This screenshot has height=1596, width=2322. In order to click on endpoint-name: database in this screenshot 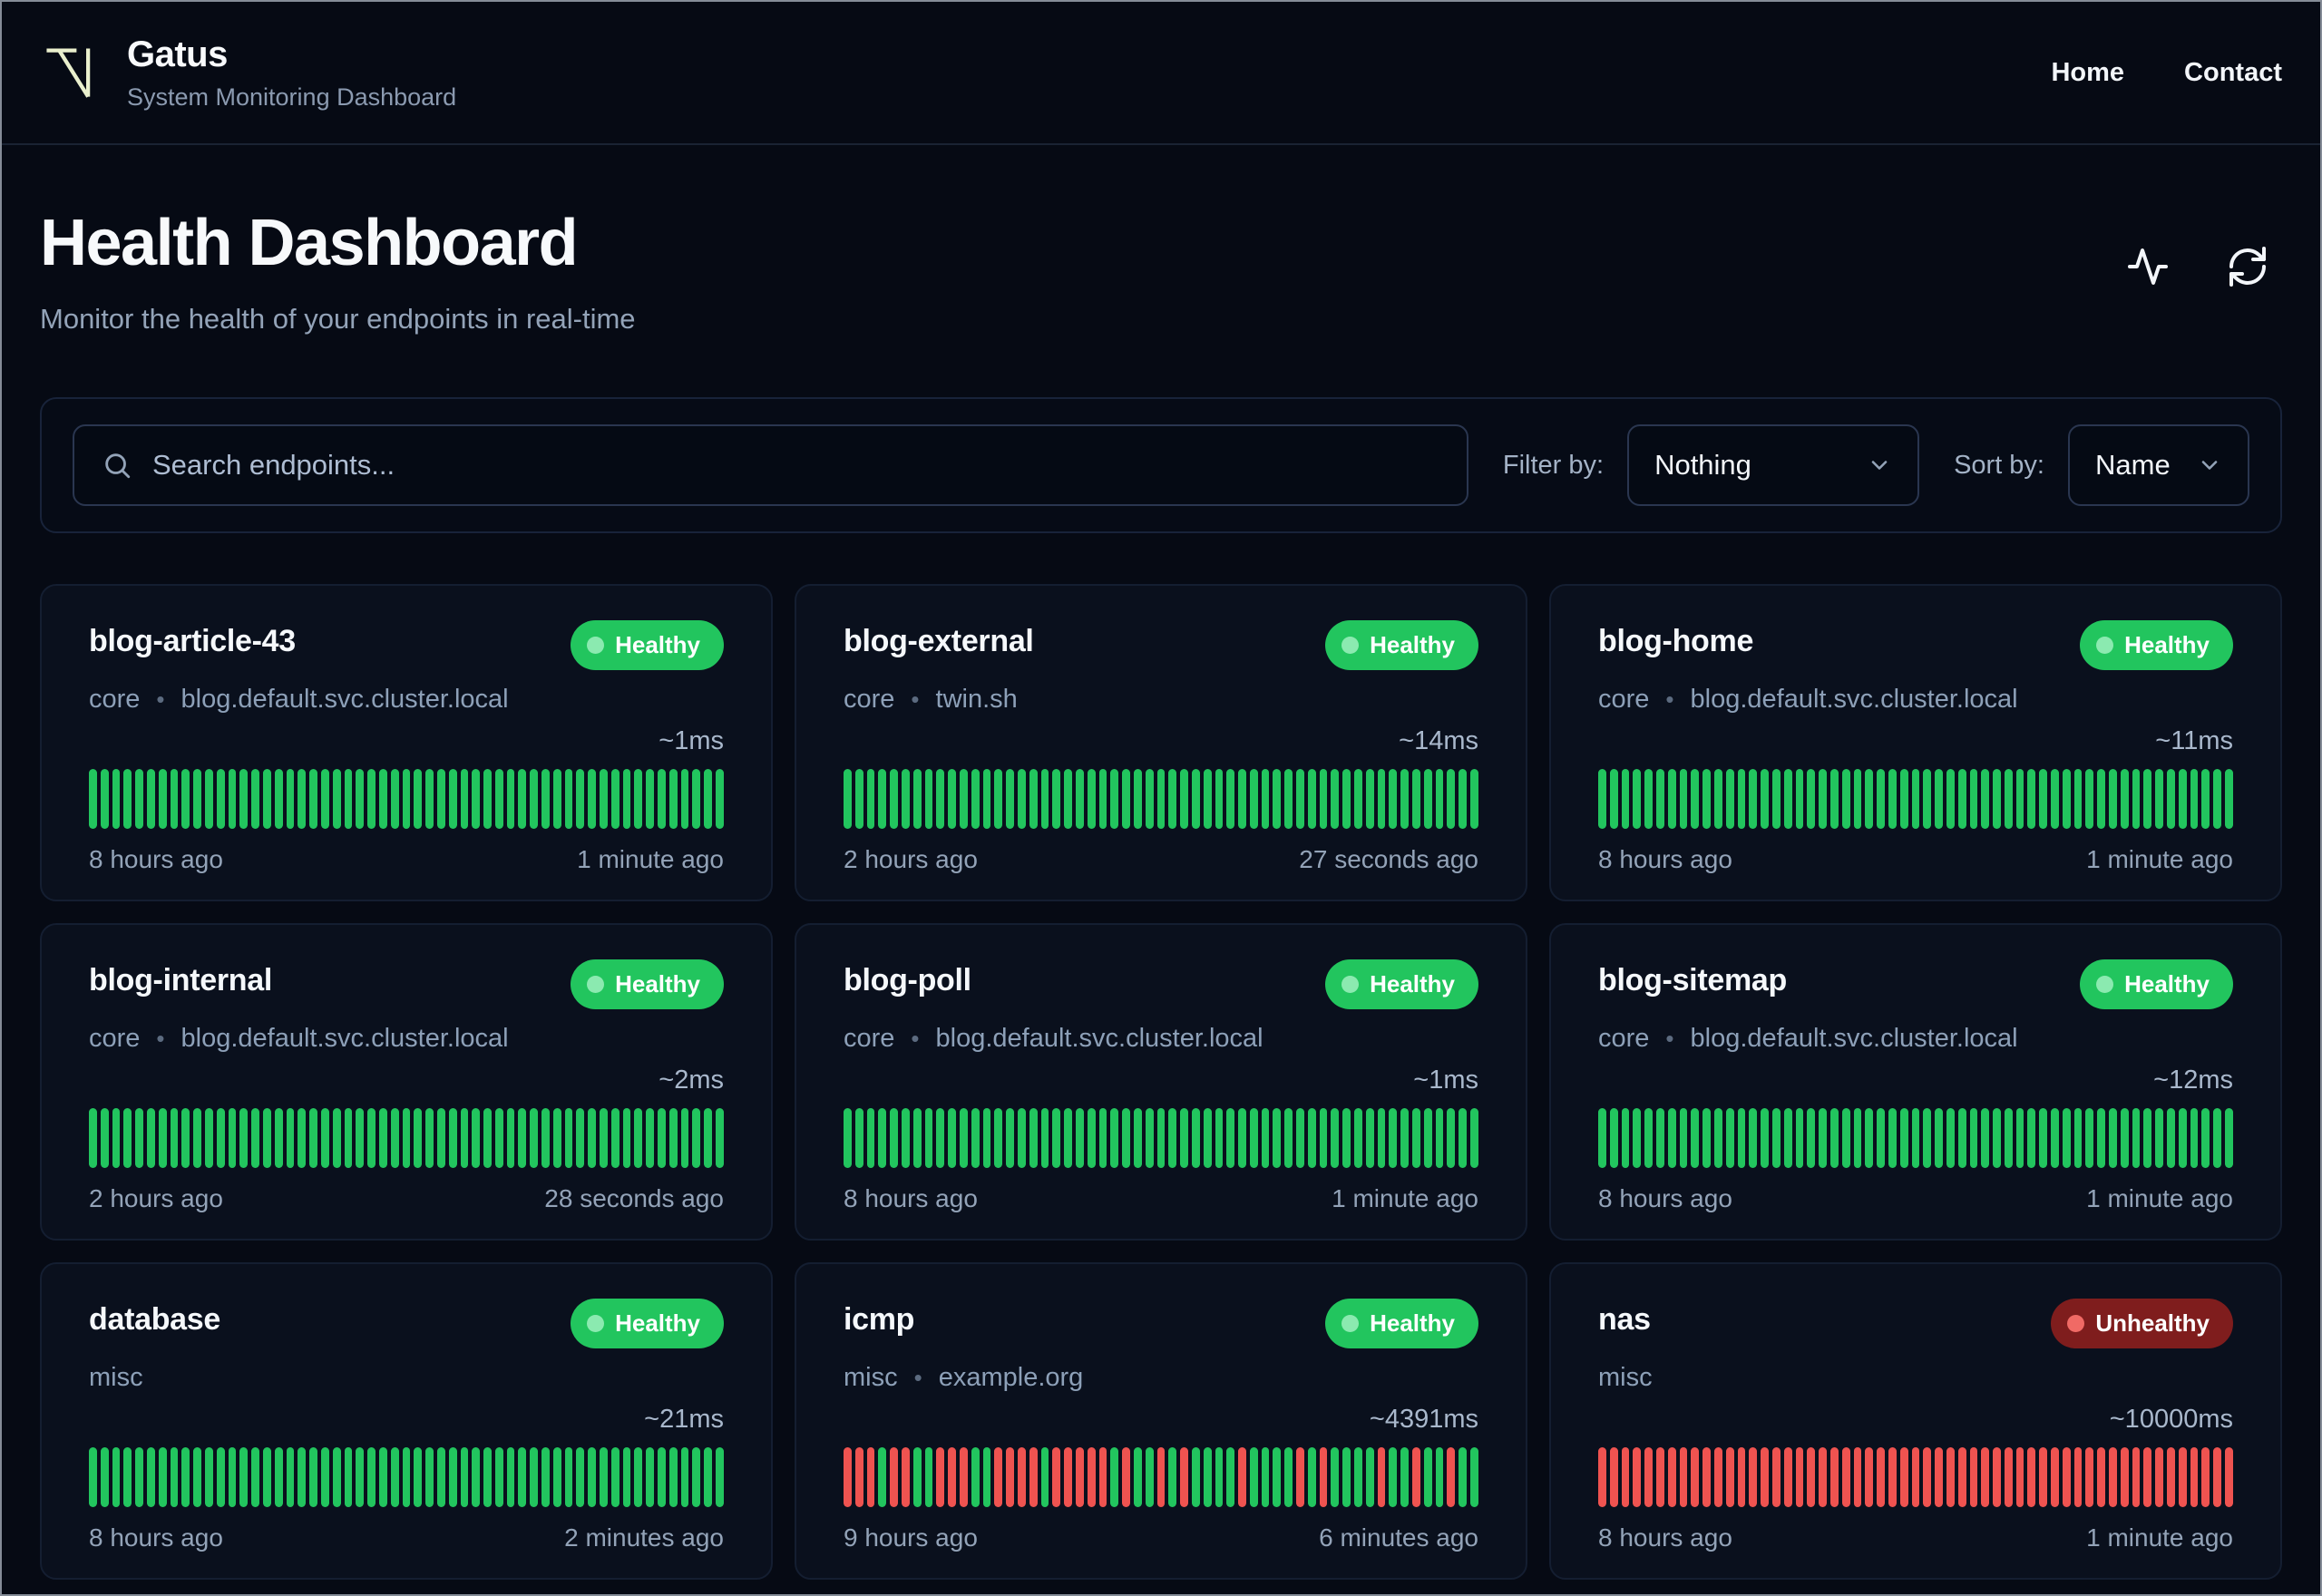, I will do `click(155, 1319)`.